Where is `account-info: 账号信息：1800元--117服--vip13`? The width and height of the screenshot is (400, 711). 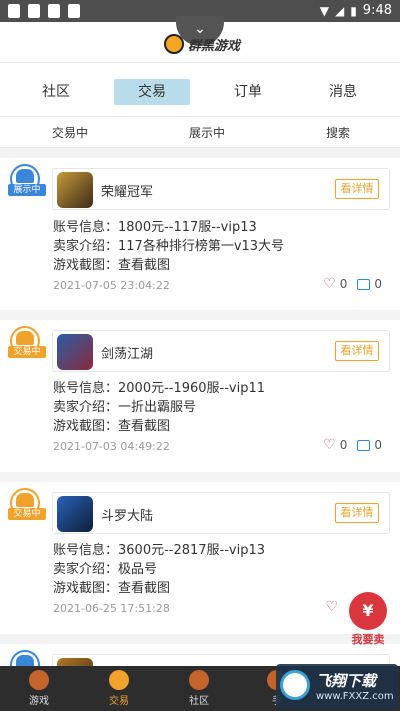 account-info: 账号信息：1800元--117服--vip13 is located at coordinates (155, 227).